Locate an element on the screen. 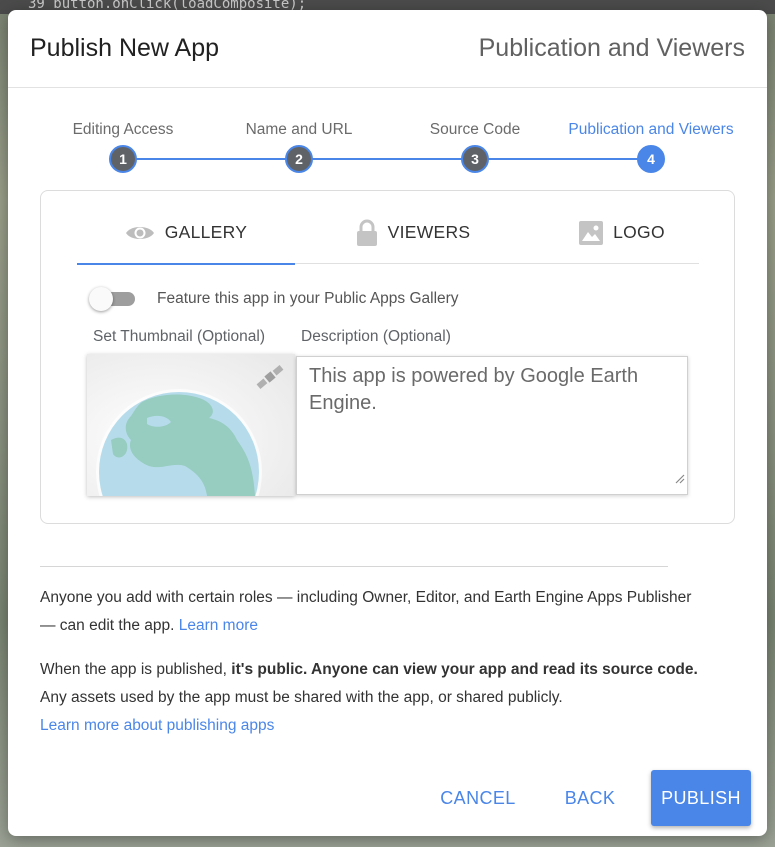 This screenshot has height=847, width=775. tab-viewers: VIEWERS is located at coordinates (413, 232).